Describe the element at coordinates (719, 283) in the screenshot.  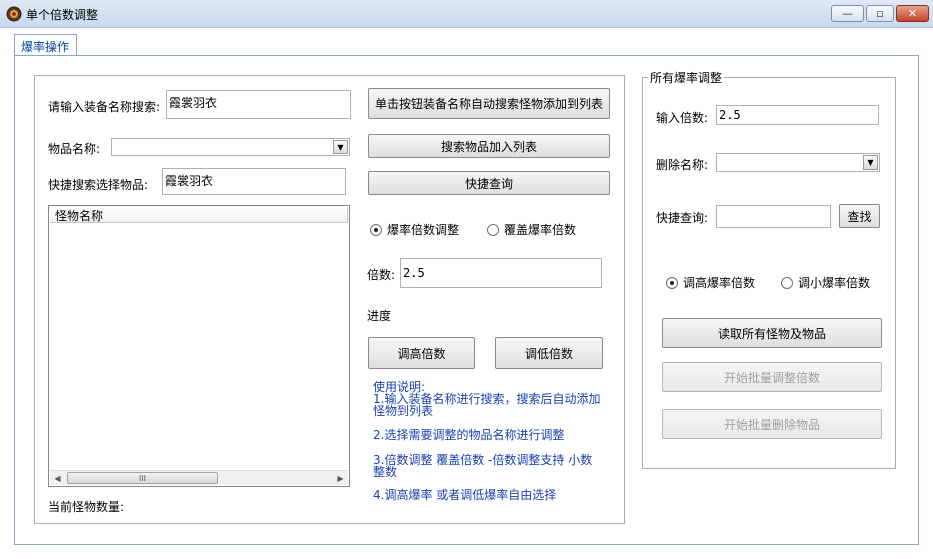
I see `radio-raise-label: 调高爆率倍数` at that location.